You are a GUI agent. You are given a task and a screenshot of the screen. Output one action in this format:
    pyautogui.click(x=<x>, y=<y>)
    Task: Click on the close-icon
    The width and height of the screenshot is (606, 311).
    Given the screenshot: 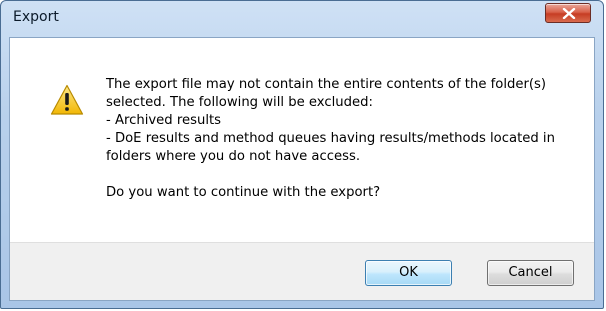 What is the action you would take?
    pyautogui.click(x=569, y=13)
    